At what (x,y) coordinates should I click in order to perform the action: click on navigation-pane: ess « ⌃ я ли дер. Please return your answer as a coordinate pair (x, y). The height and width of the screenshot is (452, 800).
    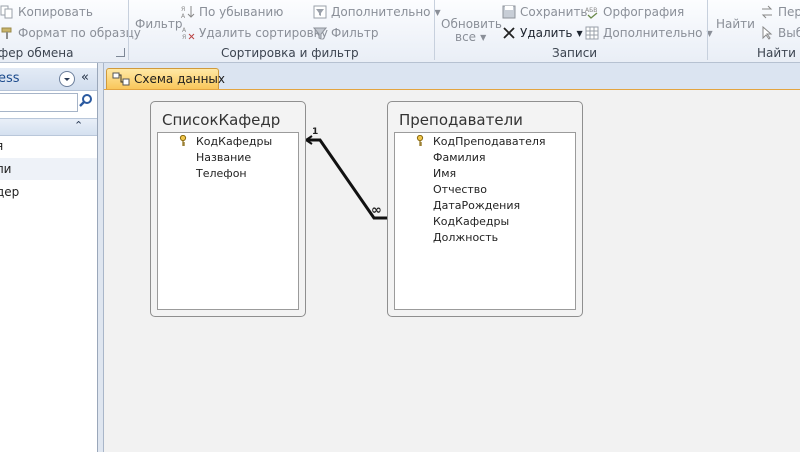
    Looking at the image, I should click on (49, 257).